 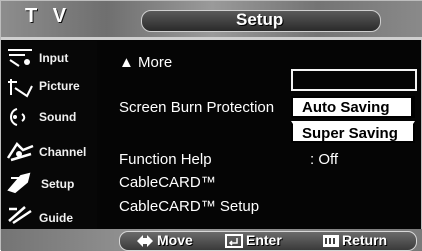 I want to click on hint-enter: Enter, so click(x=264, y=240).